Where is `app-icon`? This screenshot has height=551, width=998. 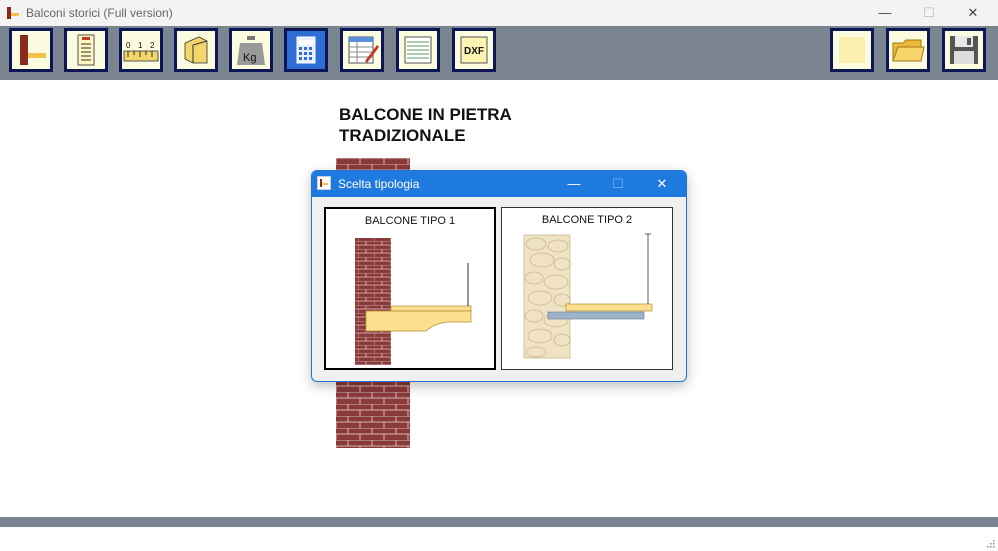 app-icon is located at coordinates (13, 13).